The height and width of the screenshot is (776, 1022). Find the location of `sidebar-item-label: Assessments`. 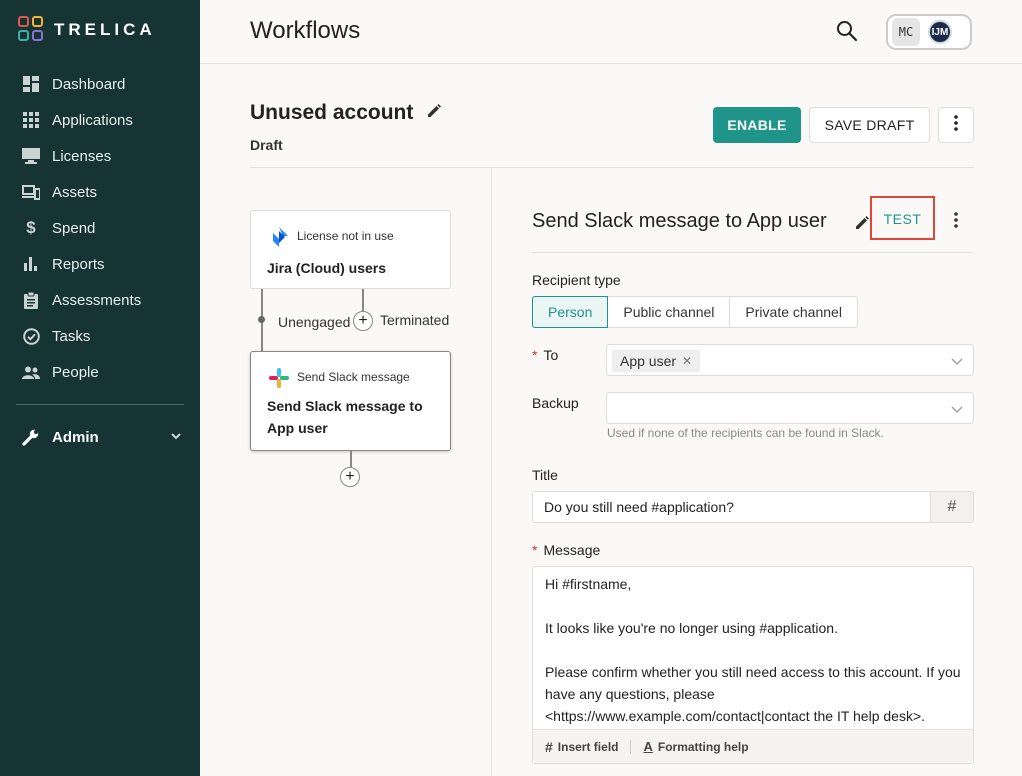

sidebar-item-label: Assessments is located at coordinates (97, 300).